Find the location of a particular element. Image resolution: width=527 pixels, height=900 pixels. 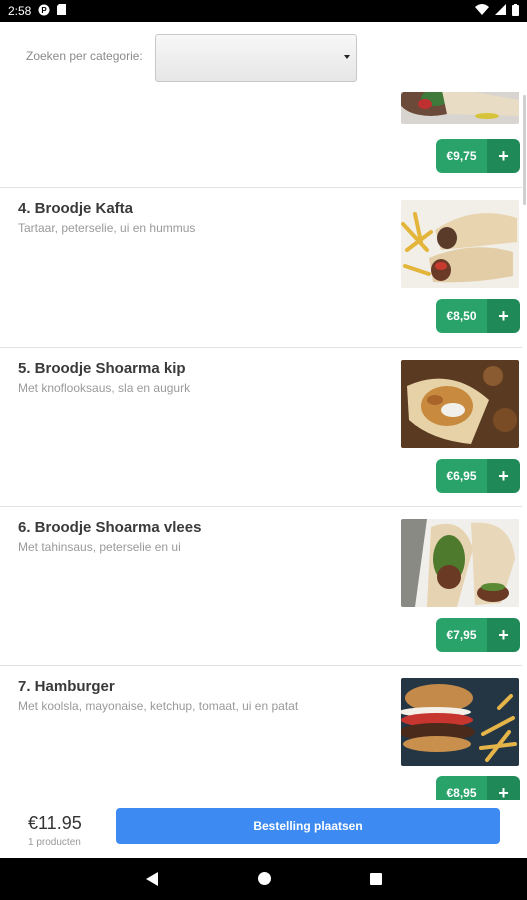

product-name: 5. Broodje Shoarma kip is located at coordinates (102, 368).